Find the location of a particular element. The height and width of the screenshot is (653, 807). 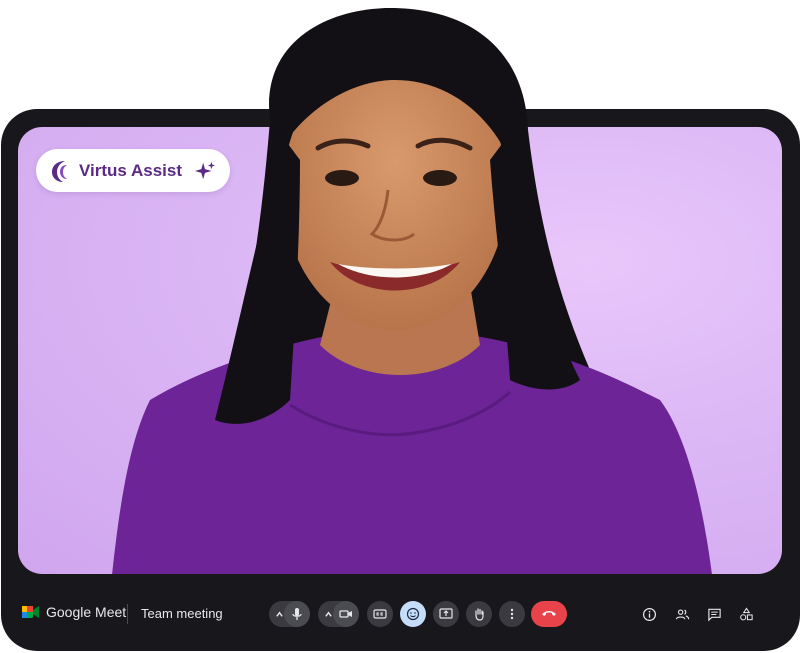

present-screen-icon is located at coordinates (446, 613).